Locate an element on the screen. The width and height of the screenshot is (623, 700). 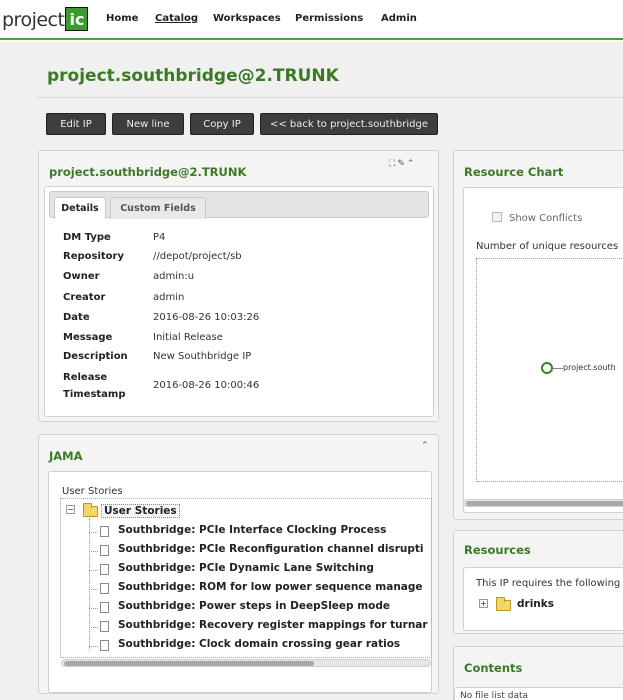
nav-home: Home is located at coordinates (122, 18).